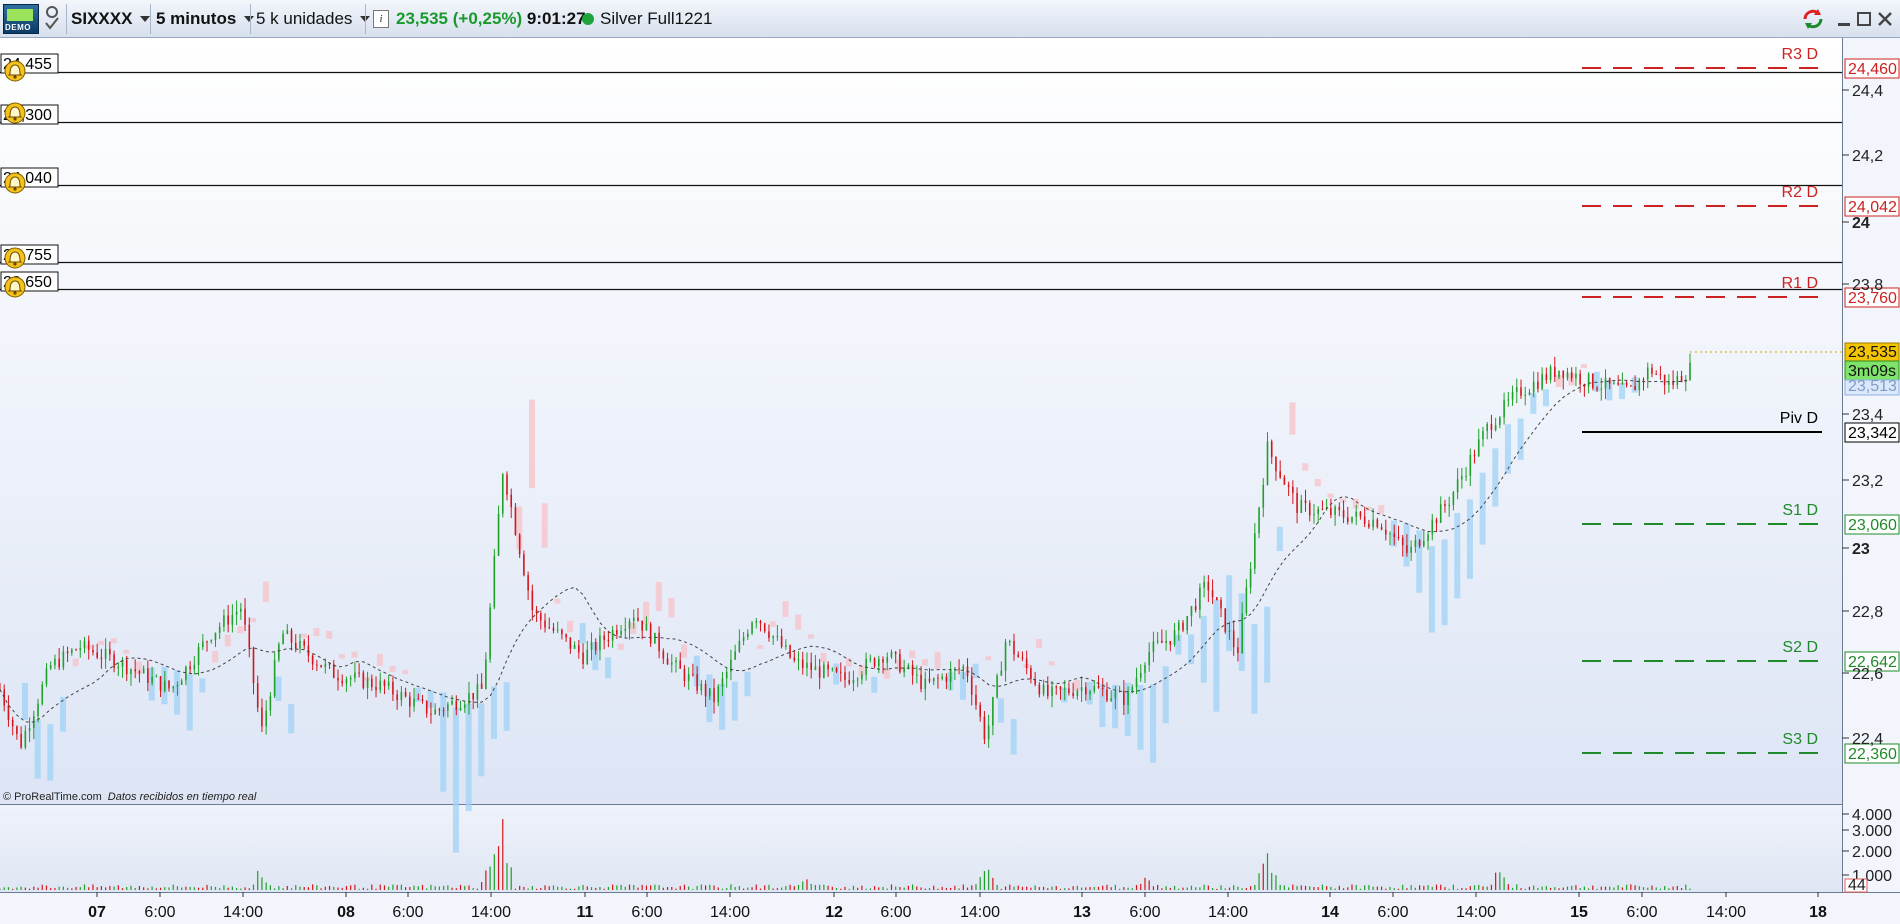 This screenshot has height=924, width=1900. What do you see at coordinates (313, 19) in the screenshot?
I see `units-selector: 5 k unidades` at bounding box center [313, 19].